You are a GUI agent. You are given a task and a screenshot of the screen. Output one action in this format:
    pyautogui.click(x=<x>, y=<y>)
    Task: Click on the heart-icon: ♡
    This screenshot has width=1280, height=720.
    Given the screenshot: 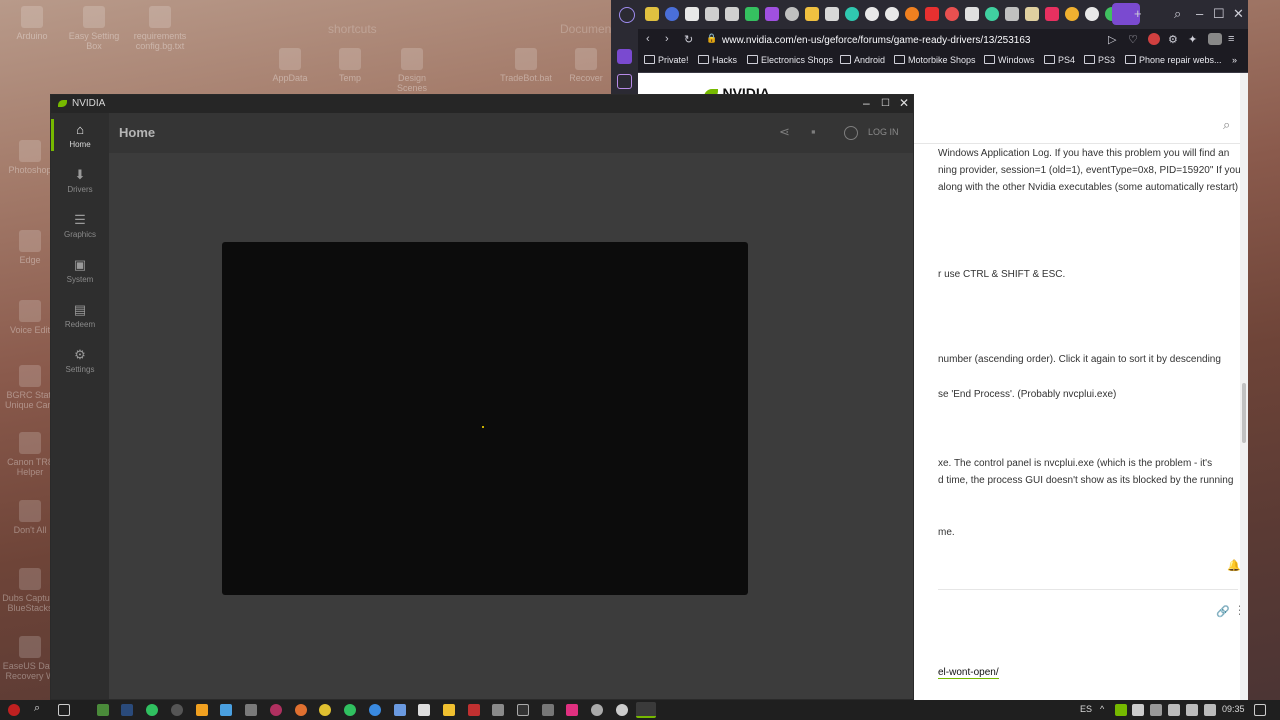 What is the action you would take?
    pyautogui.click(x=1133, y=39)
    